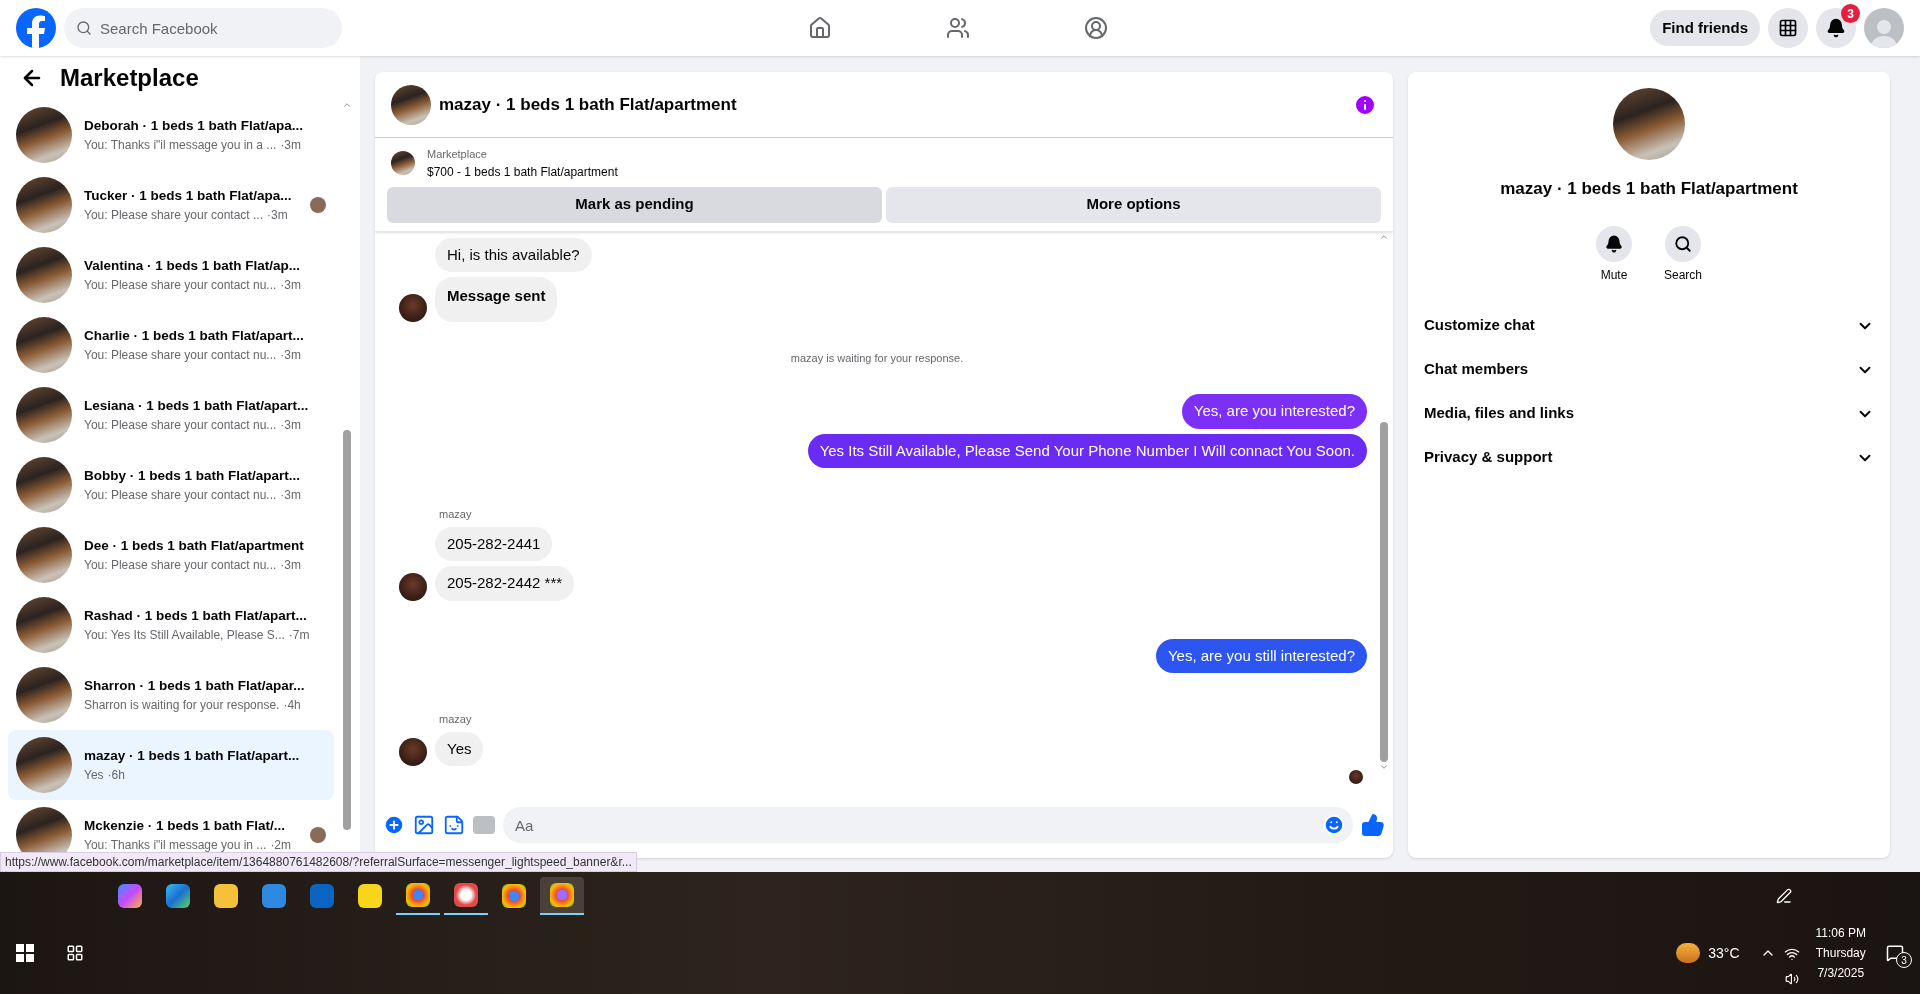  I want to click on emoji-icon, so click(1334, 825).